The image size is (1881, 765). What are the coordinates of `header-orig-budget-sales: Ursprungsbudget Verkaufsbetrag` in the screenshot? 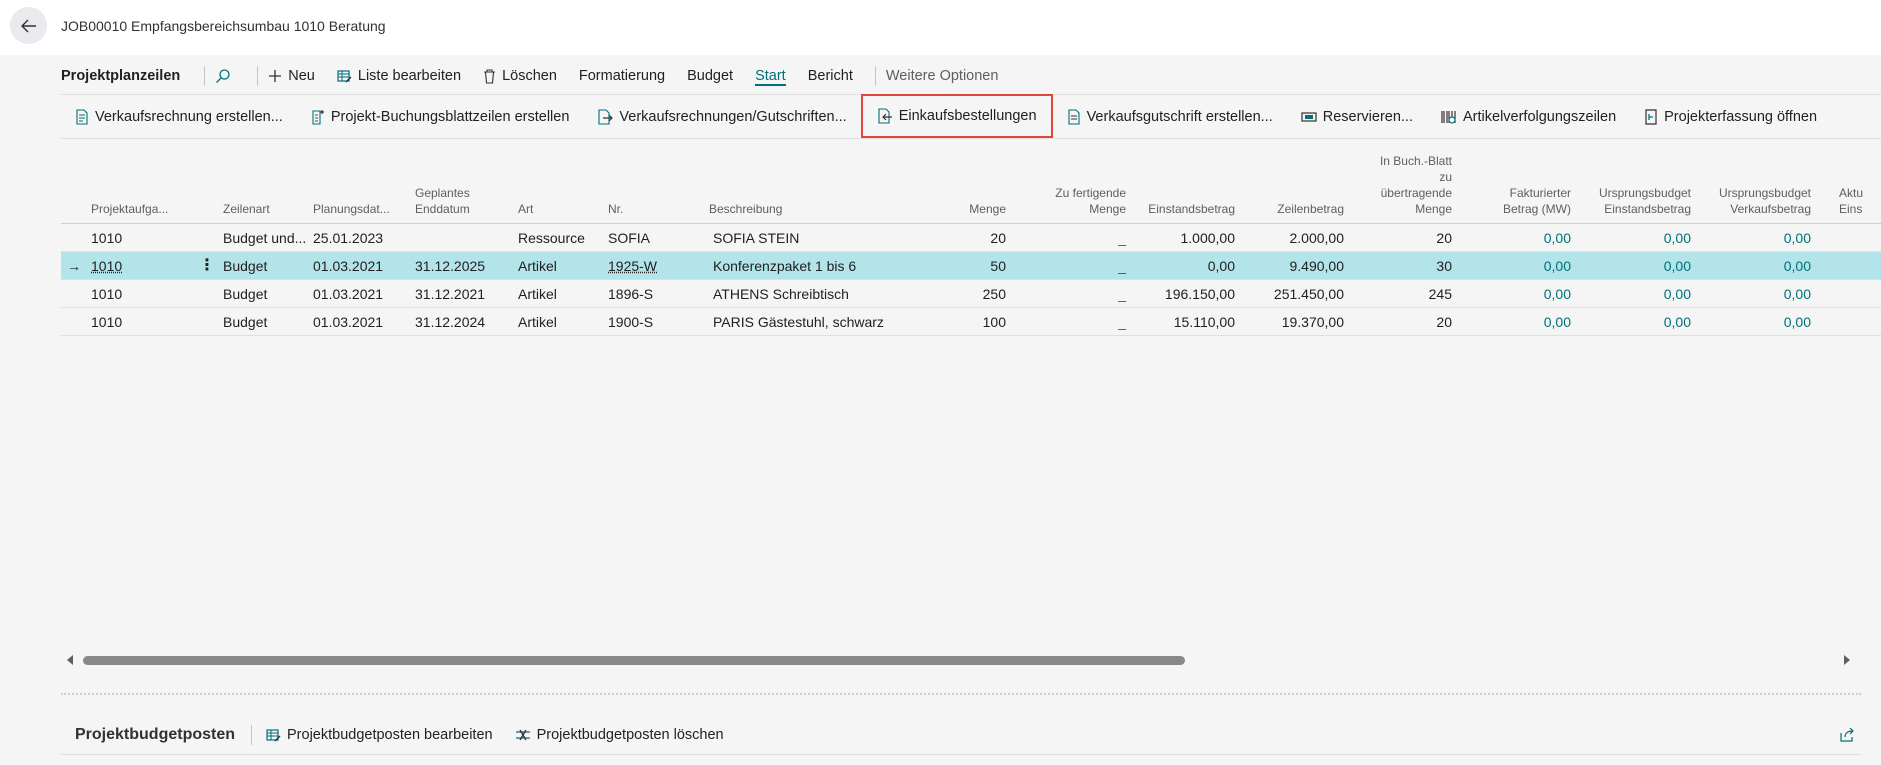 It's located at (1756, 201).